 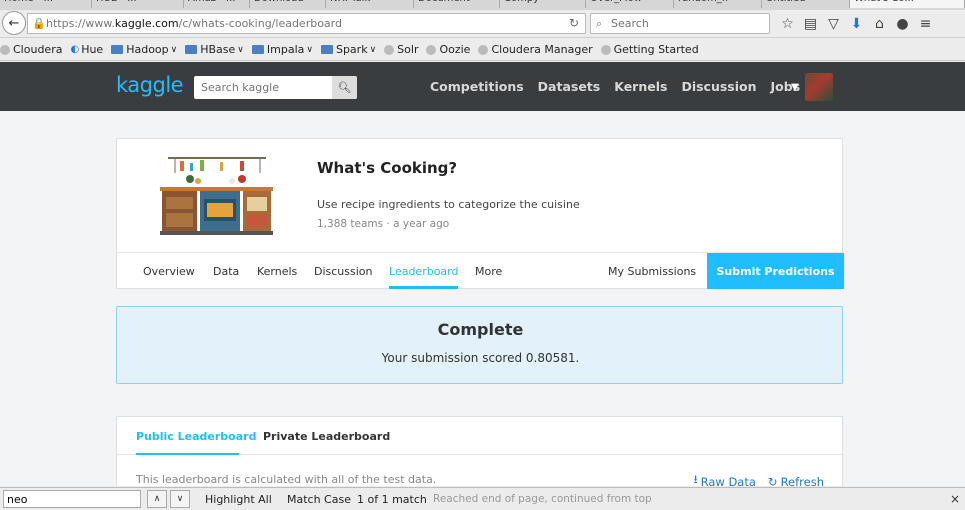 What do you see at coordinates (319, 499) in the screenshot?
I see `match-case-toggle: Match Case` at bounding box center [319, 499].